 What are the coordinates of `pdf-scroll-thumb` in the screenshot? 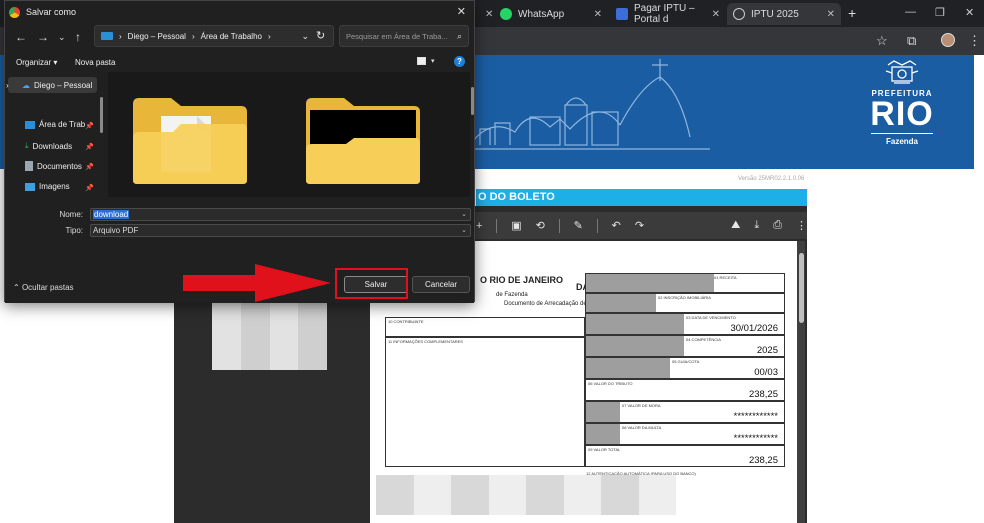 It's located at (801, 288).